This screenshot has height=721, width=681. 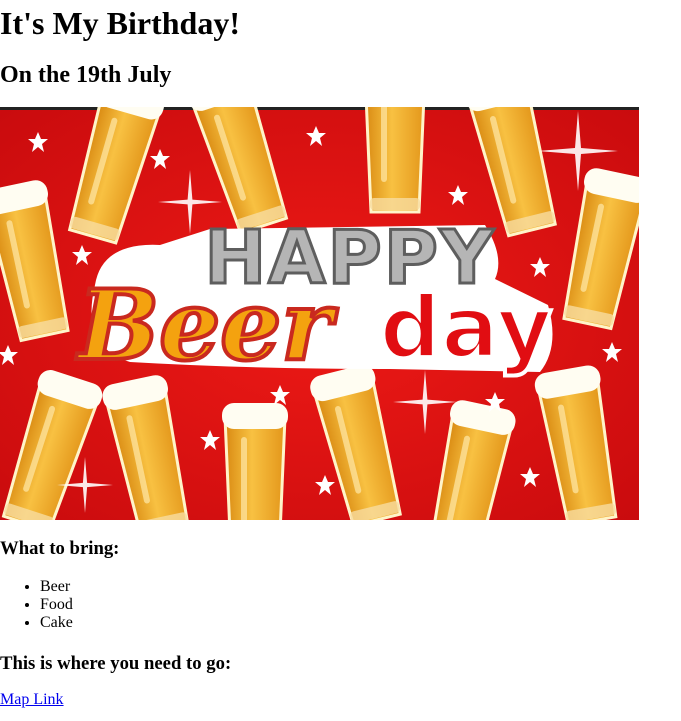 What do you see at coordinates (116, 663) in the screenshot?
I see `directions-heading: This is where you need to go:` at bounding box center [116, 663].